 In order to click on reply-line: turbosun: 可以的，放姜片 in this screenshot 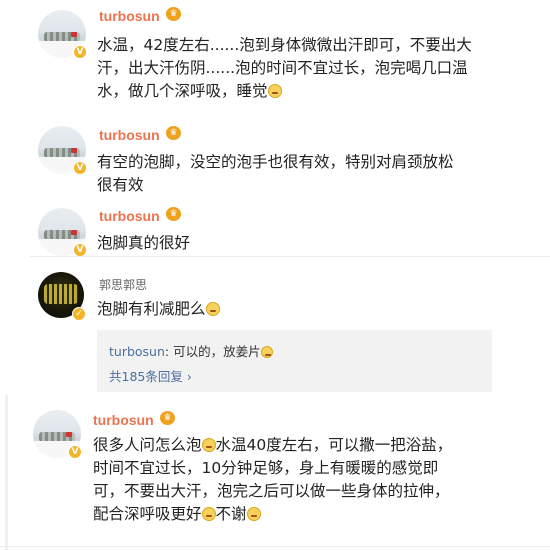, I will do `click(191, 350)`.